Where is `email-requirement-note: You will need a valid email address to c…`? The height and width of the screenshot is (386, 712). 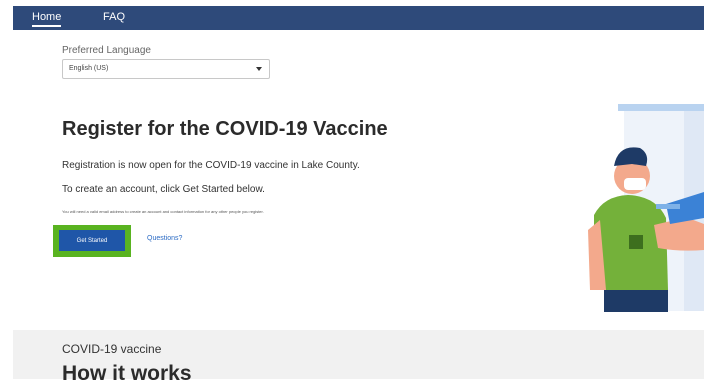 email-requirement-note: You will need a valid email address to c… is located at coordinates (163, 211).